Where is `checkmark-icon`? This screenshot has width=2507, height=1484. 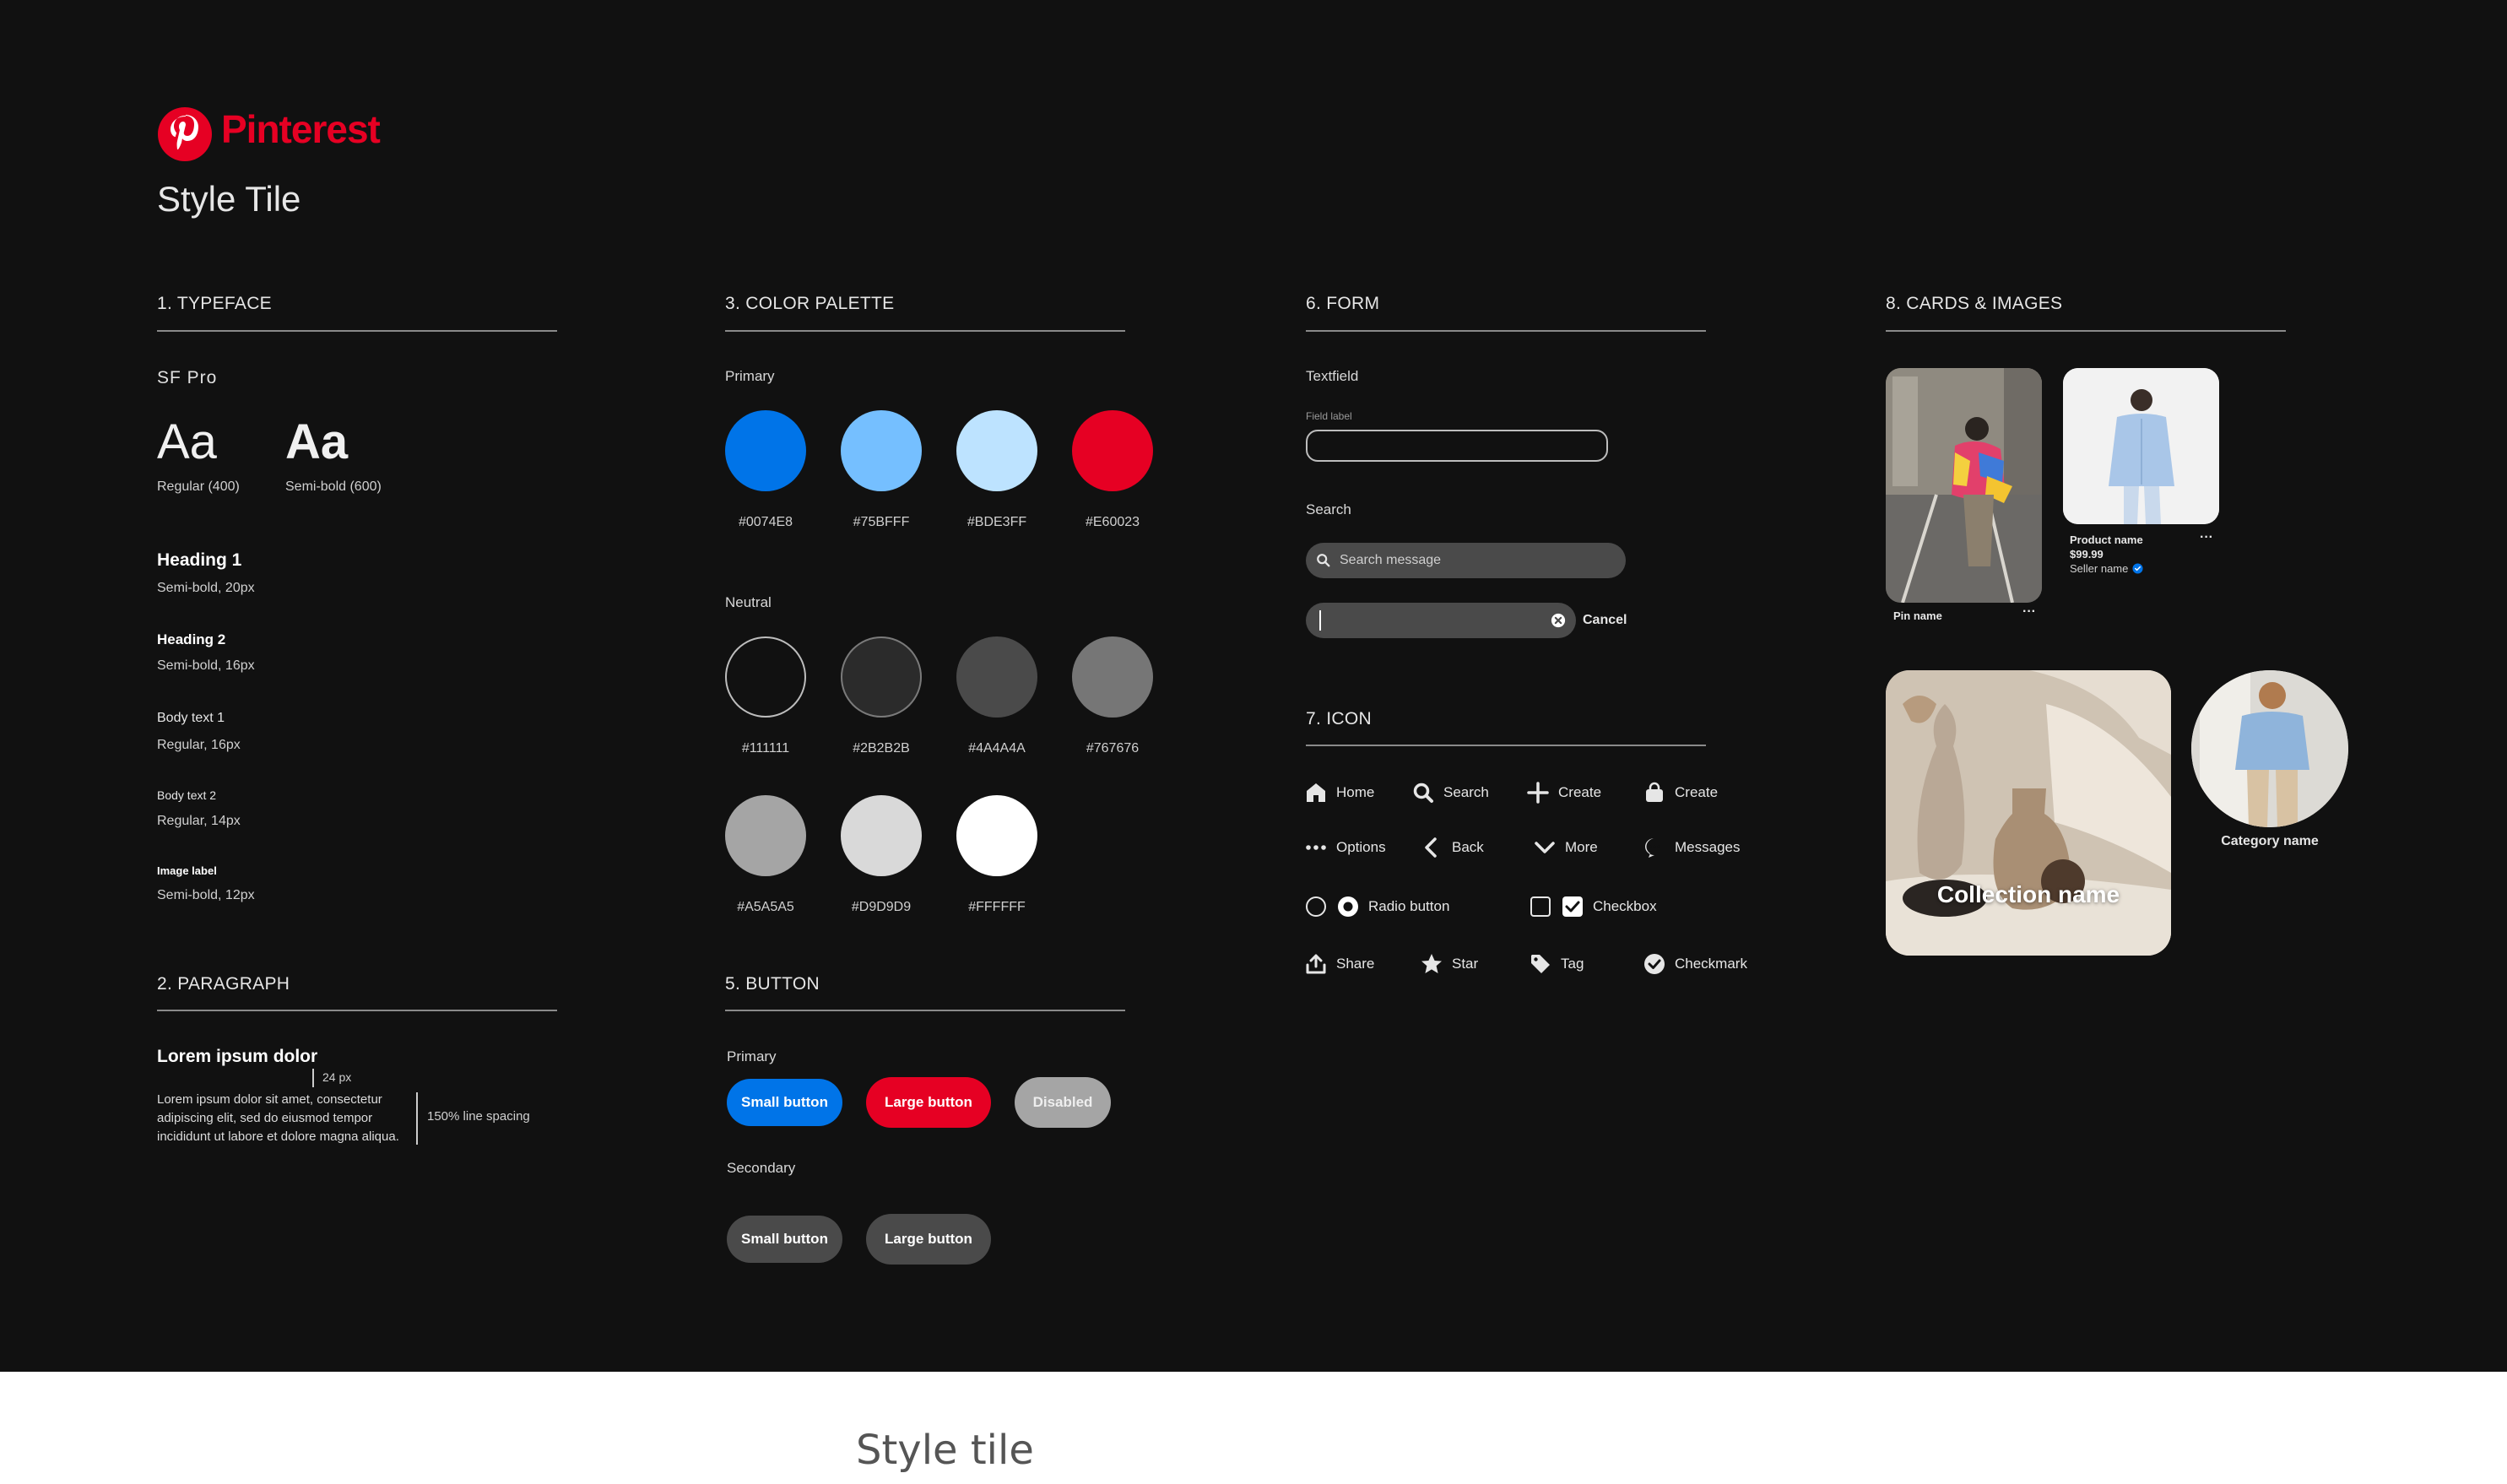
checkmark-icon is located at coordinates (1655, 964).